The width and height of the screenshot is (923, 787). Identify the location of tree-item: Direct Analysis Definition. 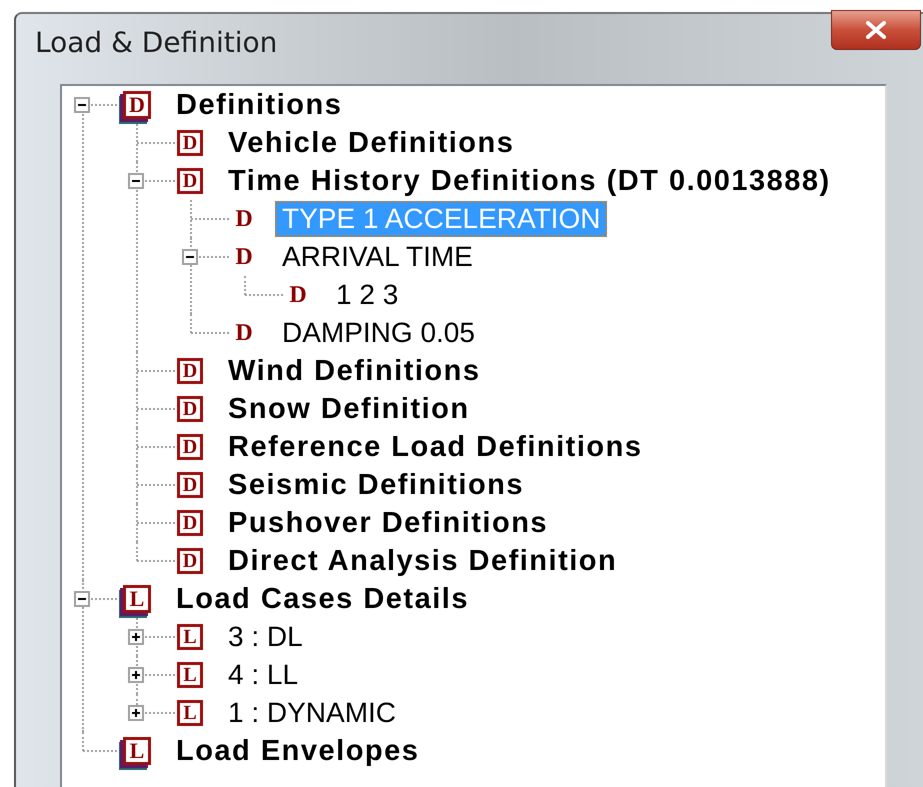
(422, 561).